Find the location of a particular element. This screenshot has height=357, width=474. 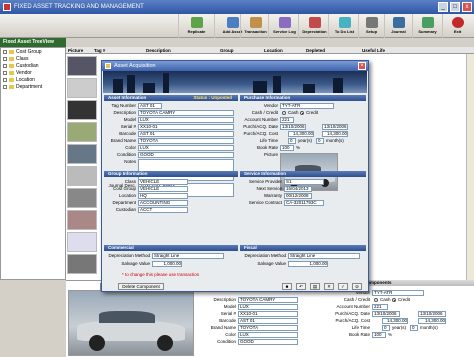

bottom-book-rate: 100 is located at coordinates (379, 335).